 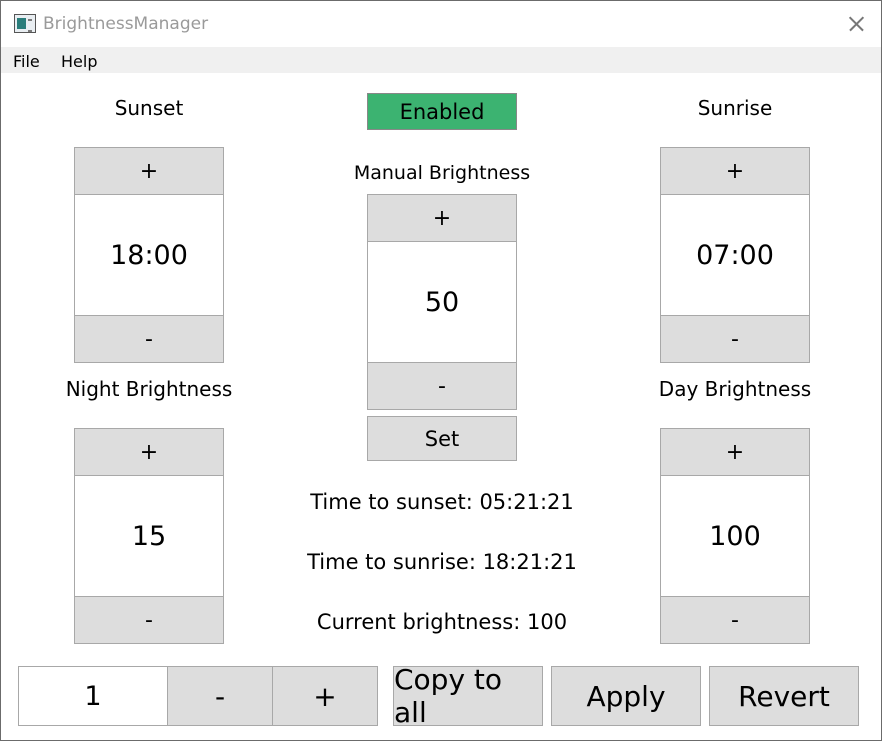 What do you see at coordinates (735, 620) in the screenshot?
I see `day-minus-button: -` at bounding box center [735, 620].